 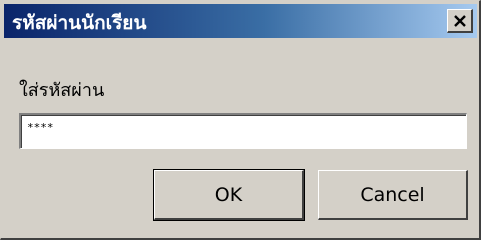 I want to click on ok-button-label: OK, so click(x=228, y=194).